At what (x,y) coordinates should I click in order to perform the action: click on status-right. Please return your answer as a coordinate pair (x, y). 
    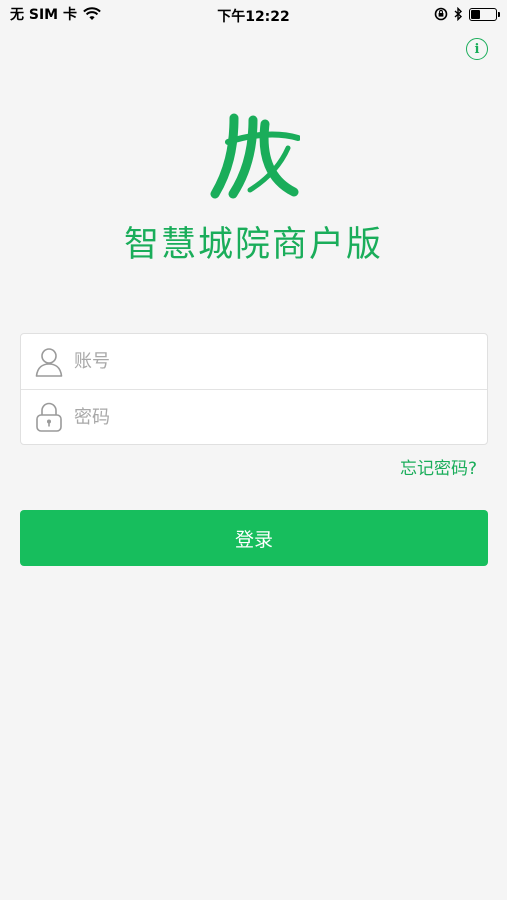
    Looking at the image, I should click on (467, 14).